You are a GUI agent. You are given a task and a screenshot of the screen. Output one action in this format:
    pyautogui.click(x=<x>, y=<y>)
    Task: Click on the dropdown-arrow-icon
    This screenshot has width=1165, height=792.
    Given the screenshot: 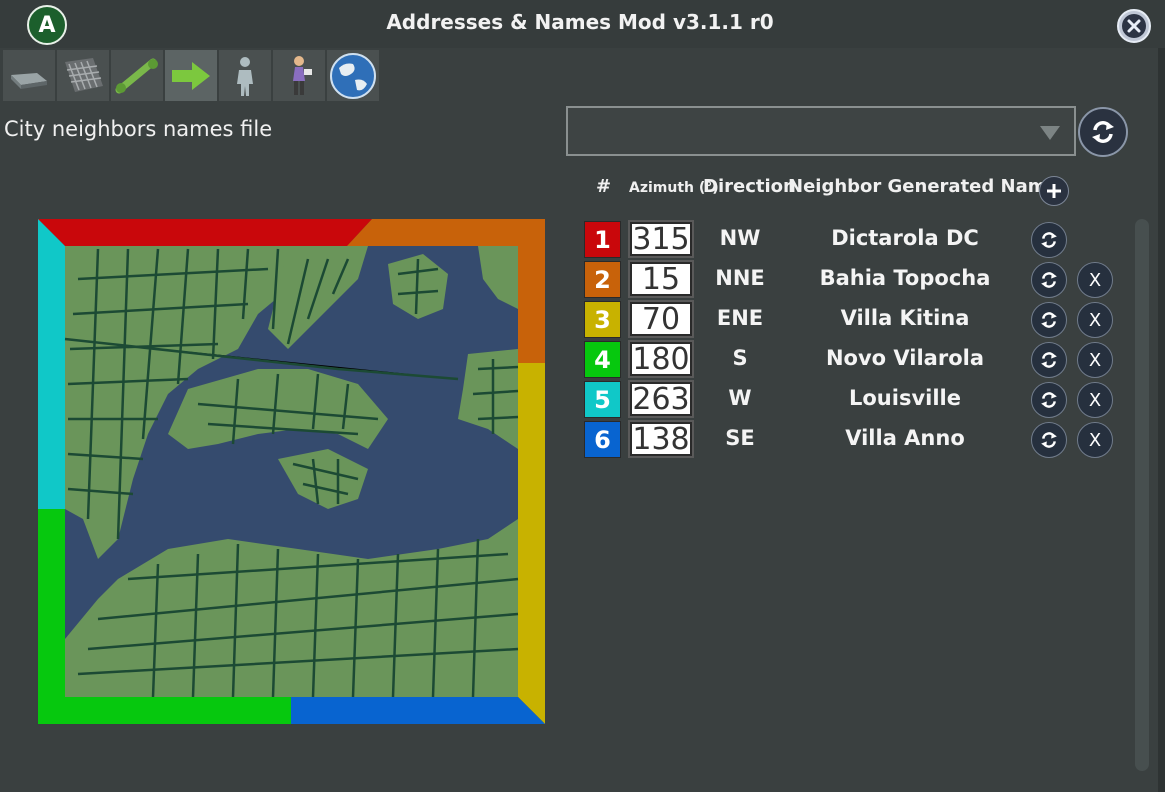 What is the action you would take?
    pyautogui.click(x=1050, y=133)
    